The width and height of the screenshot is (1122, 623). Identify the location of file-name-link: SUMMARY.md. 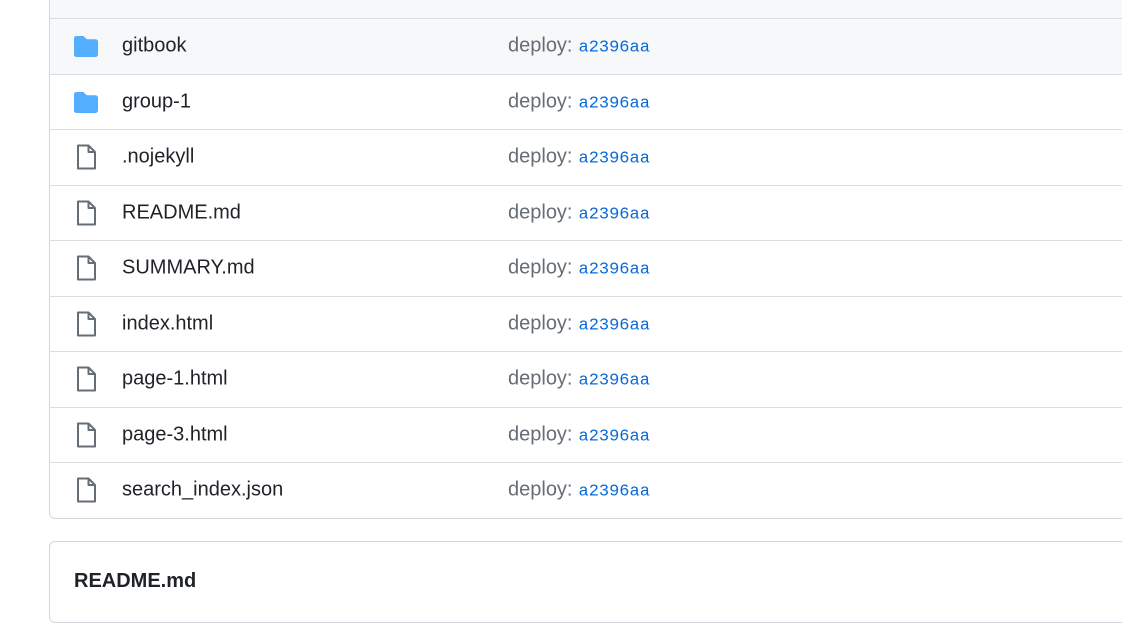
(188, 268).